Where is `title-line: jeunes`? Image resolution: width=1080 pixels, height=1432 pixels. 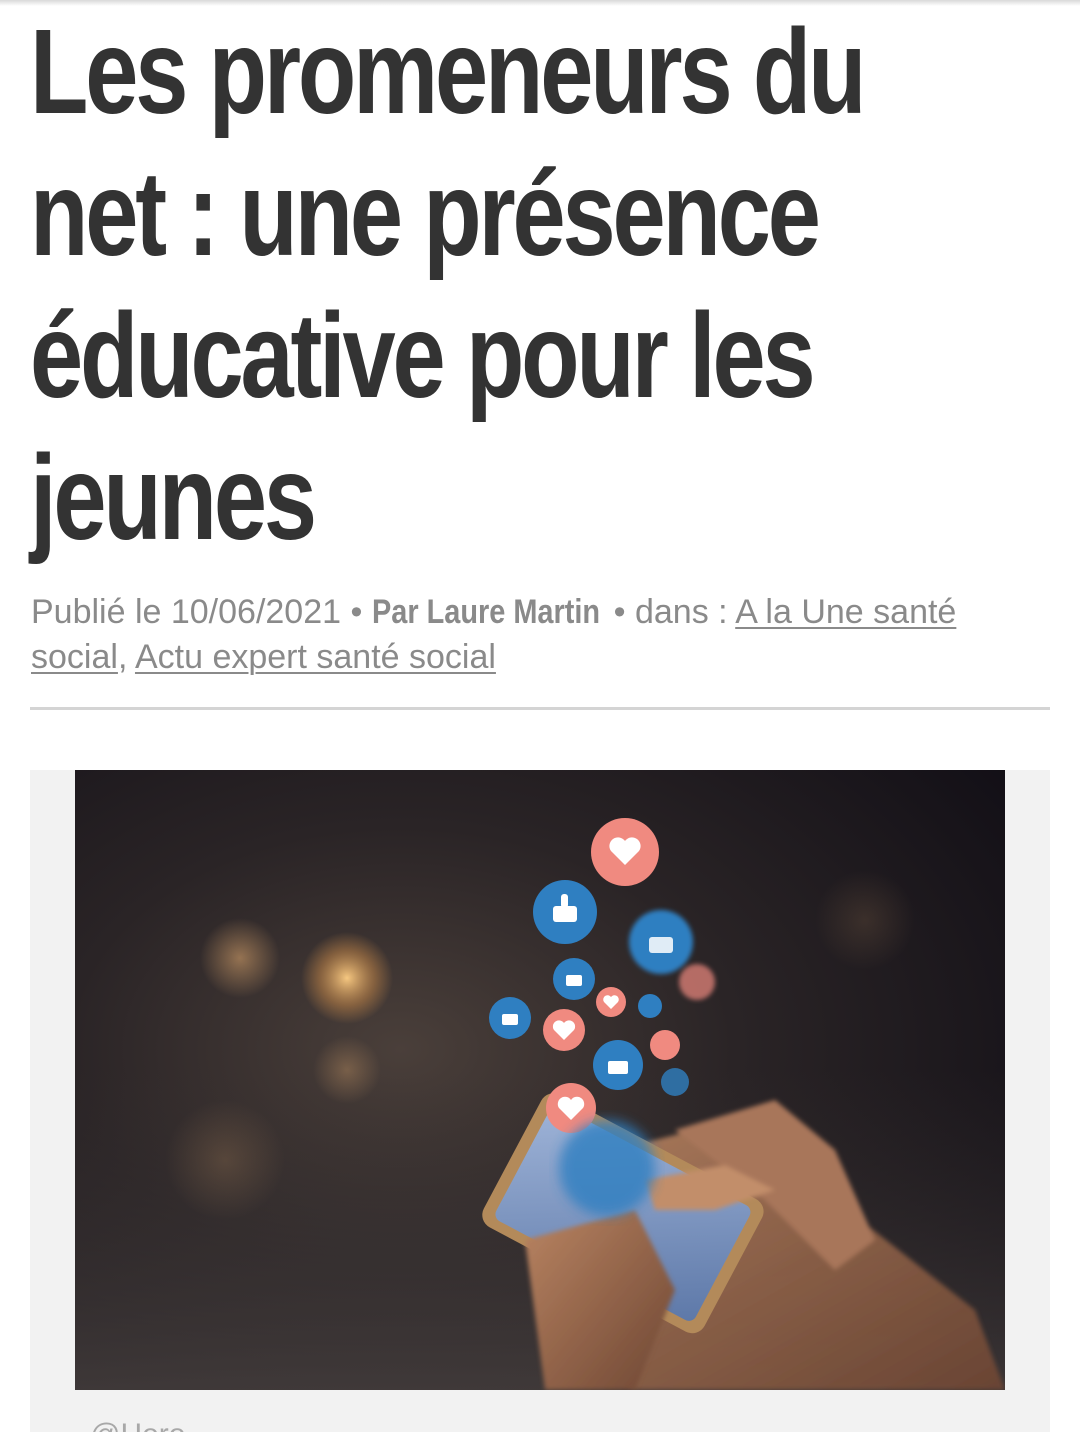
title-line: jeunes is located at coordinates (173, 497).